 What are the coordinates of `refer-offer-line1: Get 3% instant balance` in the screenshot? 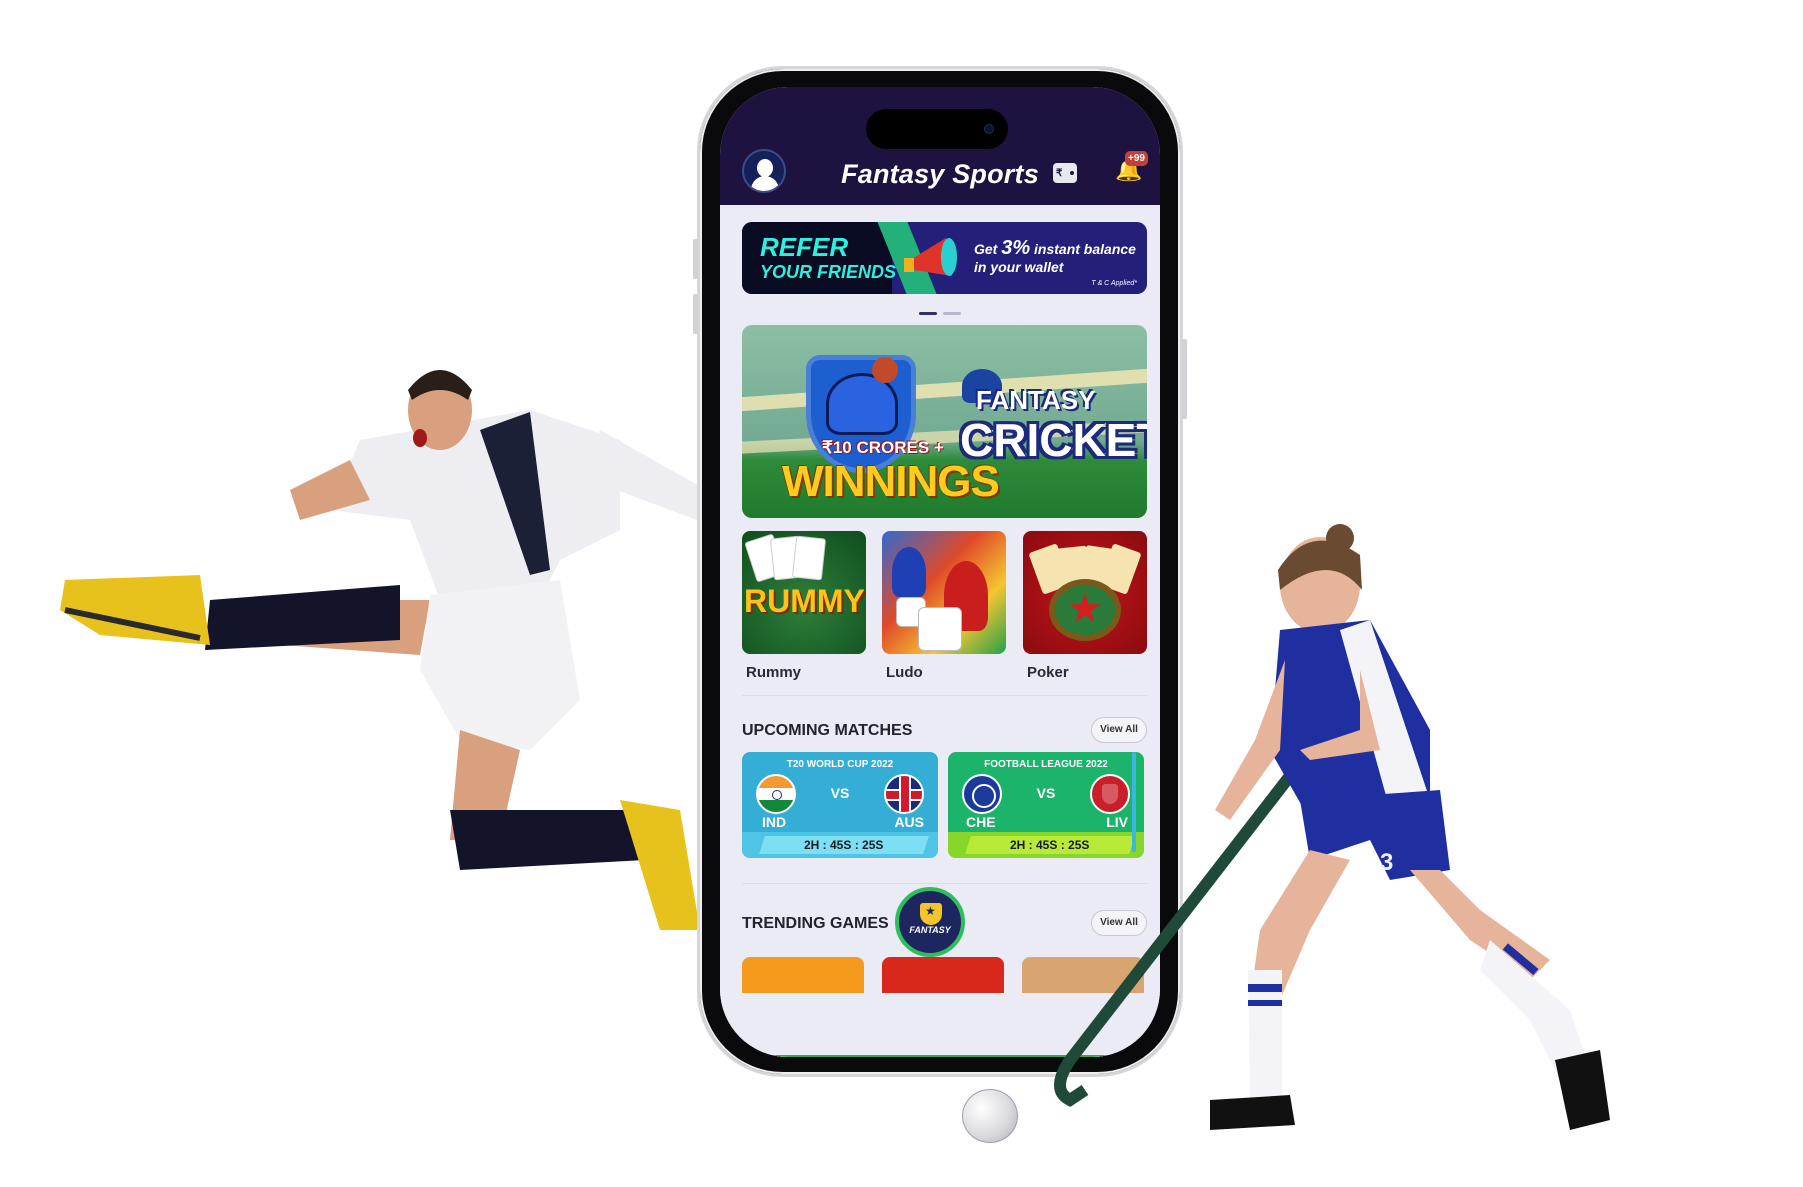 It's located at (1055, 248).